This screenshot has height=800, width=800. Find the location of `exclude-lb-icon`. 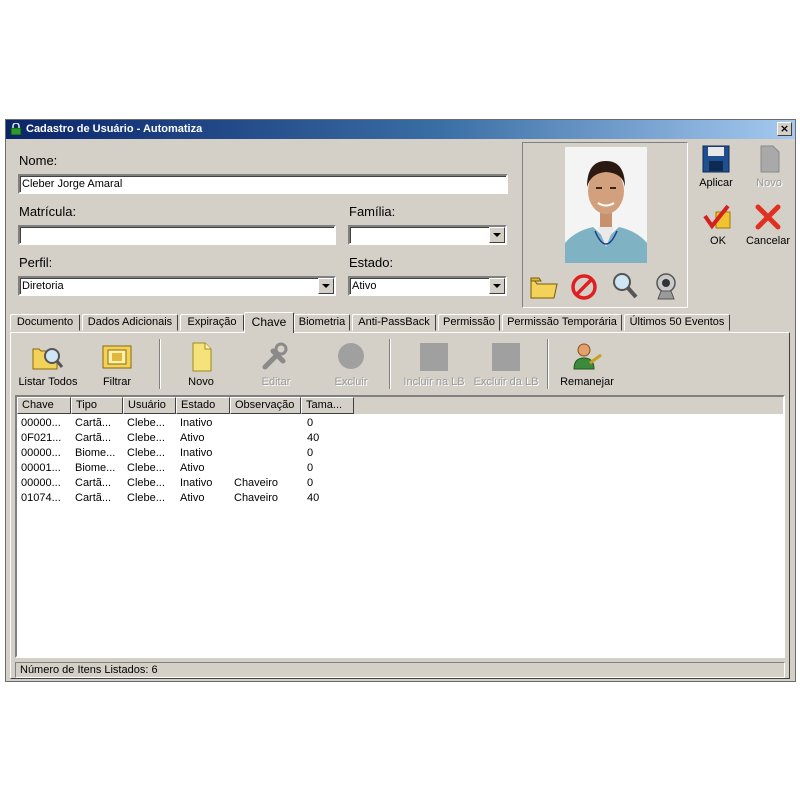

exclude-lb-icon is located at coordinates (506, 357).